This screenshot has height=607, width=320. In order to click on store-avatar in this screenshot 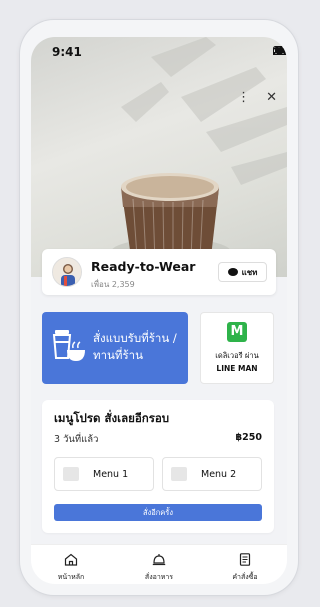, I will do `click(67, 272)`.